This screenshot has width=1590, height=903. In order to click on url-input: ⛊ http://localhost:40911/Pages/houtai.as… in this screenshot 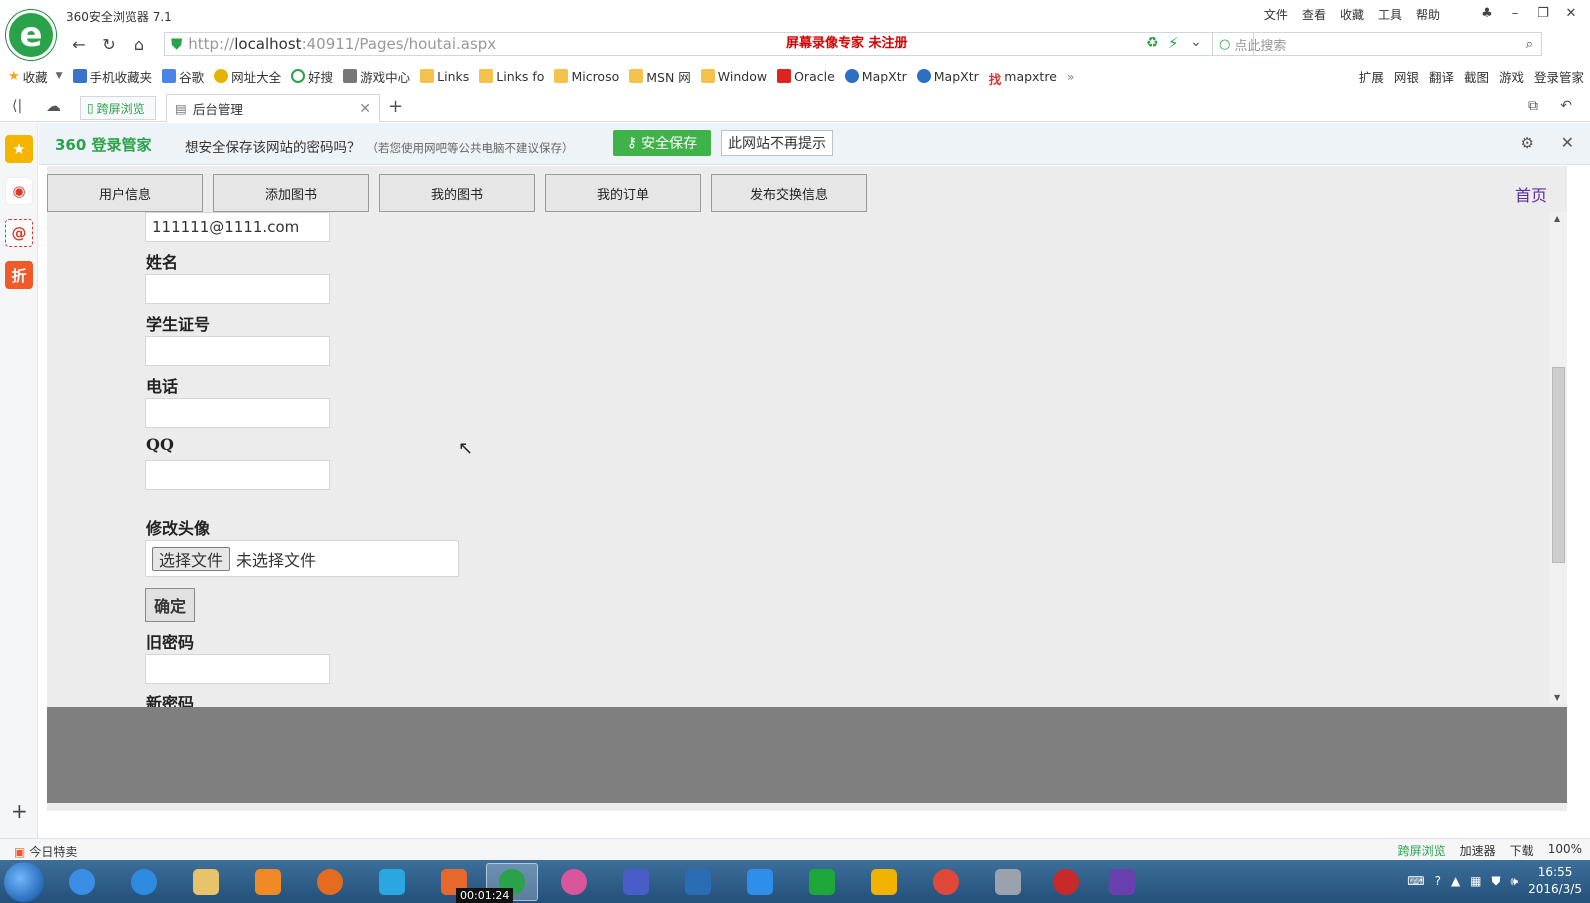, I will do `click(709, 44)`.